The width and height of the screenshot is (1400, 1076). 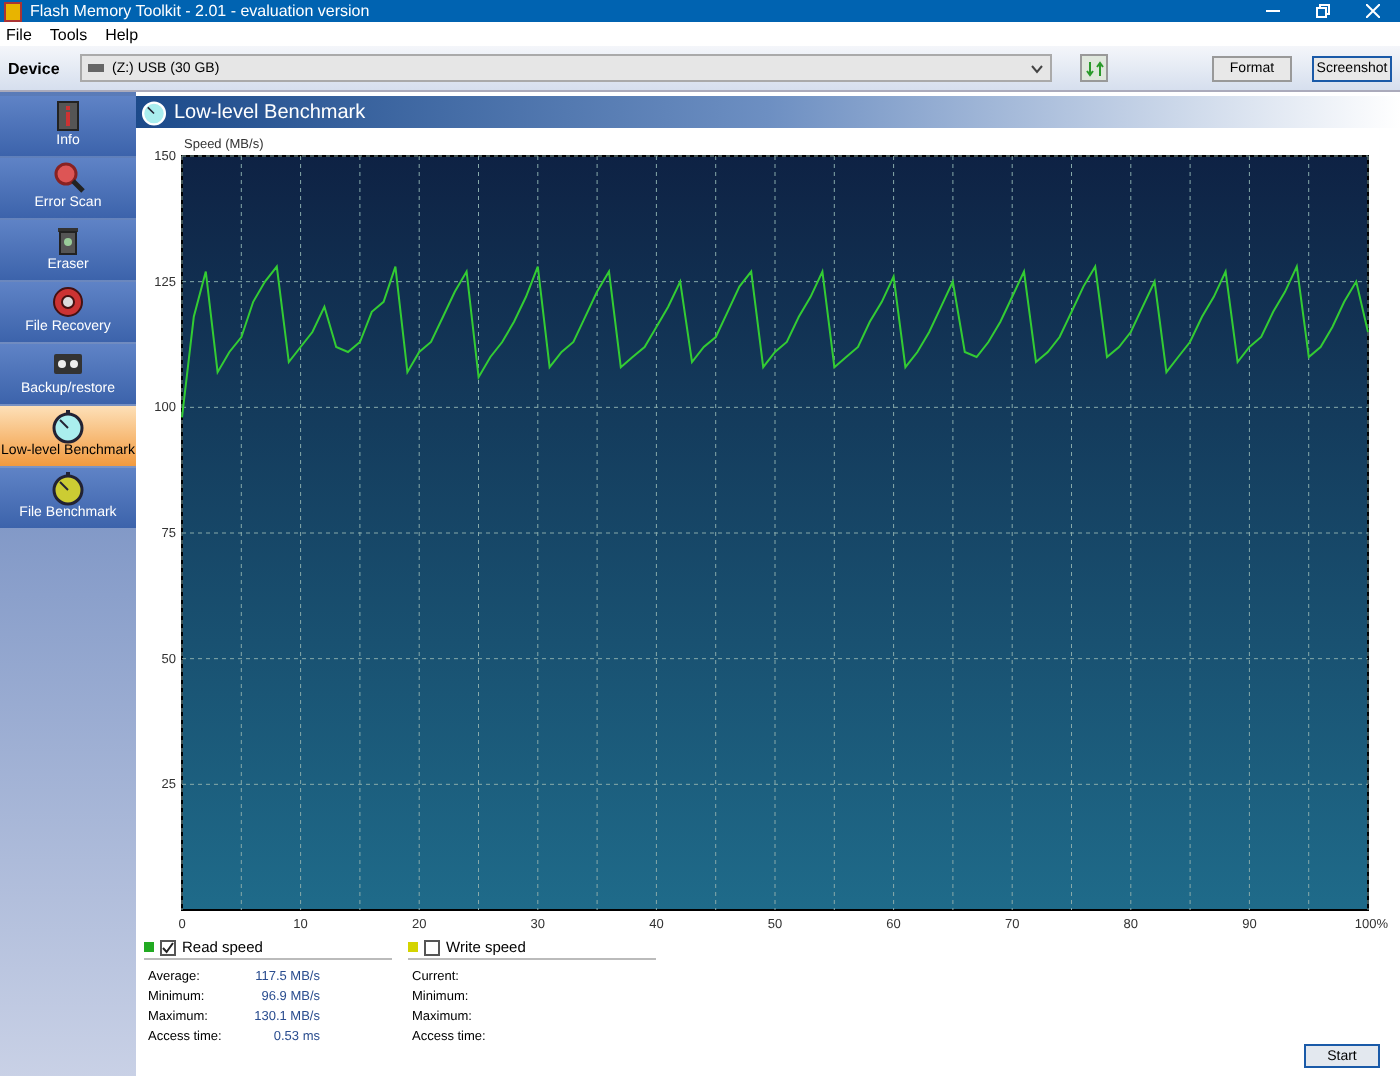 I want to click on menu-item: File, so click(x=19, y=34).